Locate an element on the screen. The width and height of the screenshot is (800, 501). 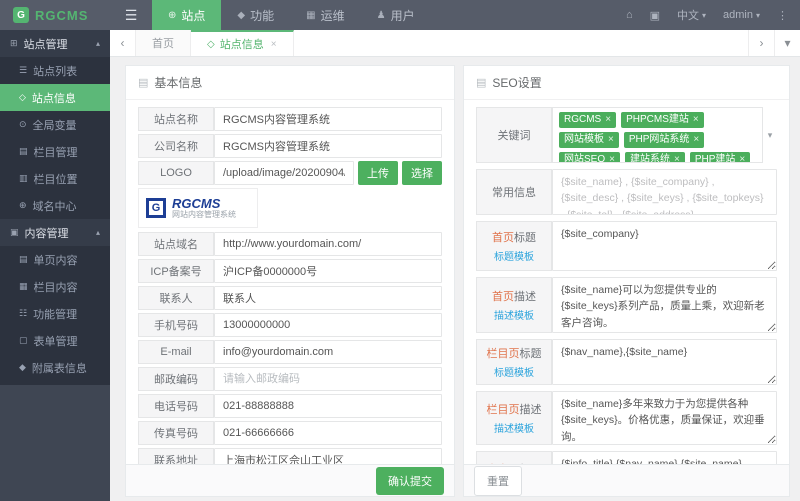
tab-site-info: ◇ 站点信息 × is located at coordinates (242, 43).